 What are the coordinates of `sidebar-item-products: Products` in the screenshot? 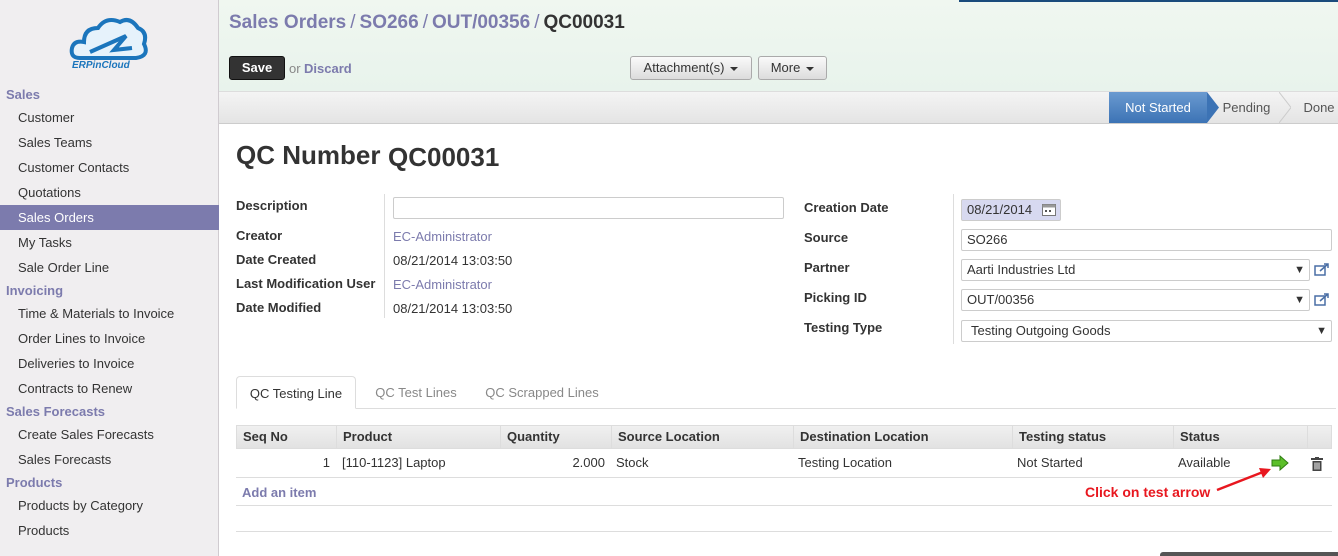 It's located at (109, 530).